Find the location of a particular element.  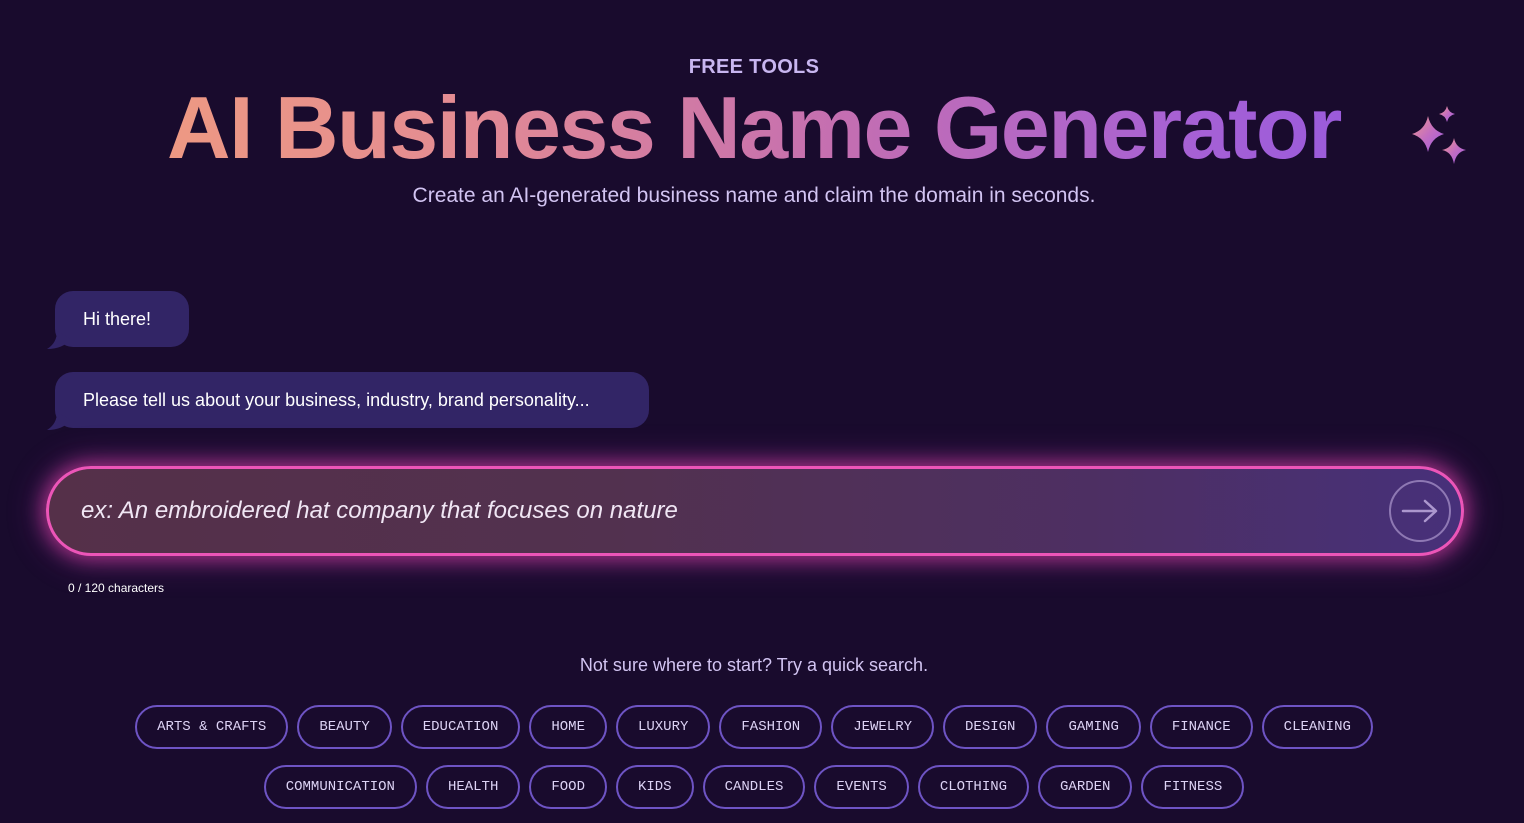

chip-jewelry: JEWELRY is located at coordinates (883, 727).